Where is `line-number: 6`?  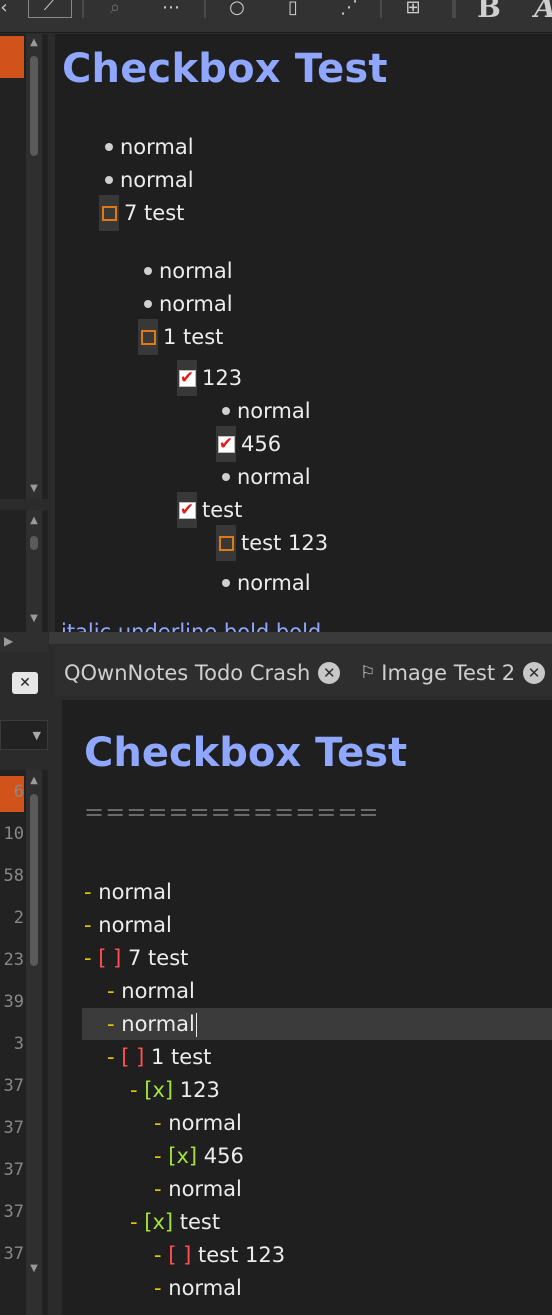
line-number: 6 is located at coordinates (18, 792).